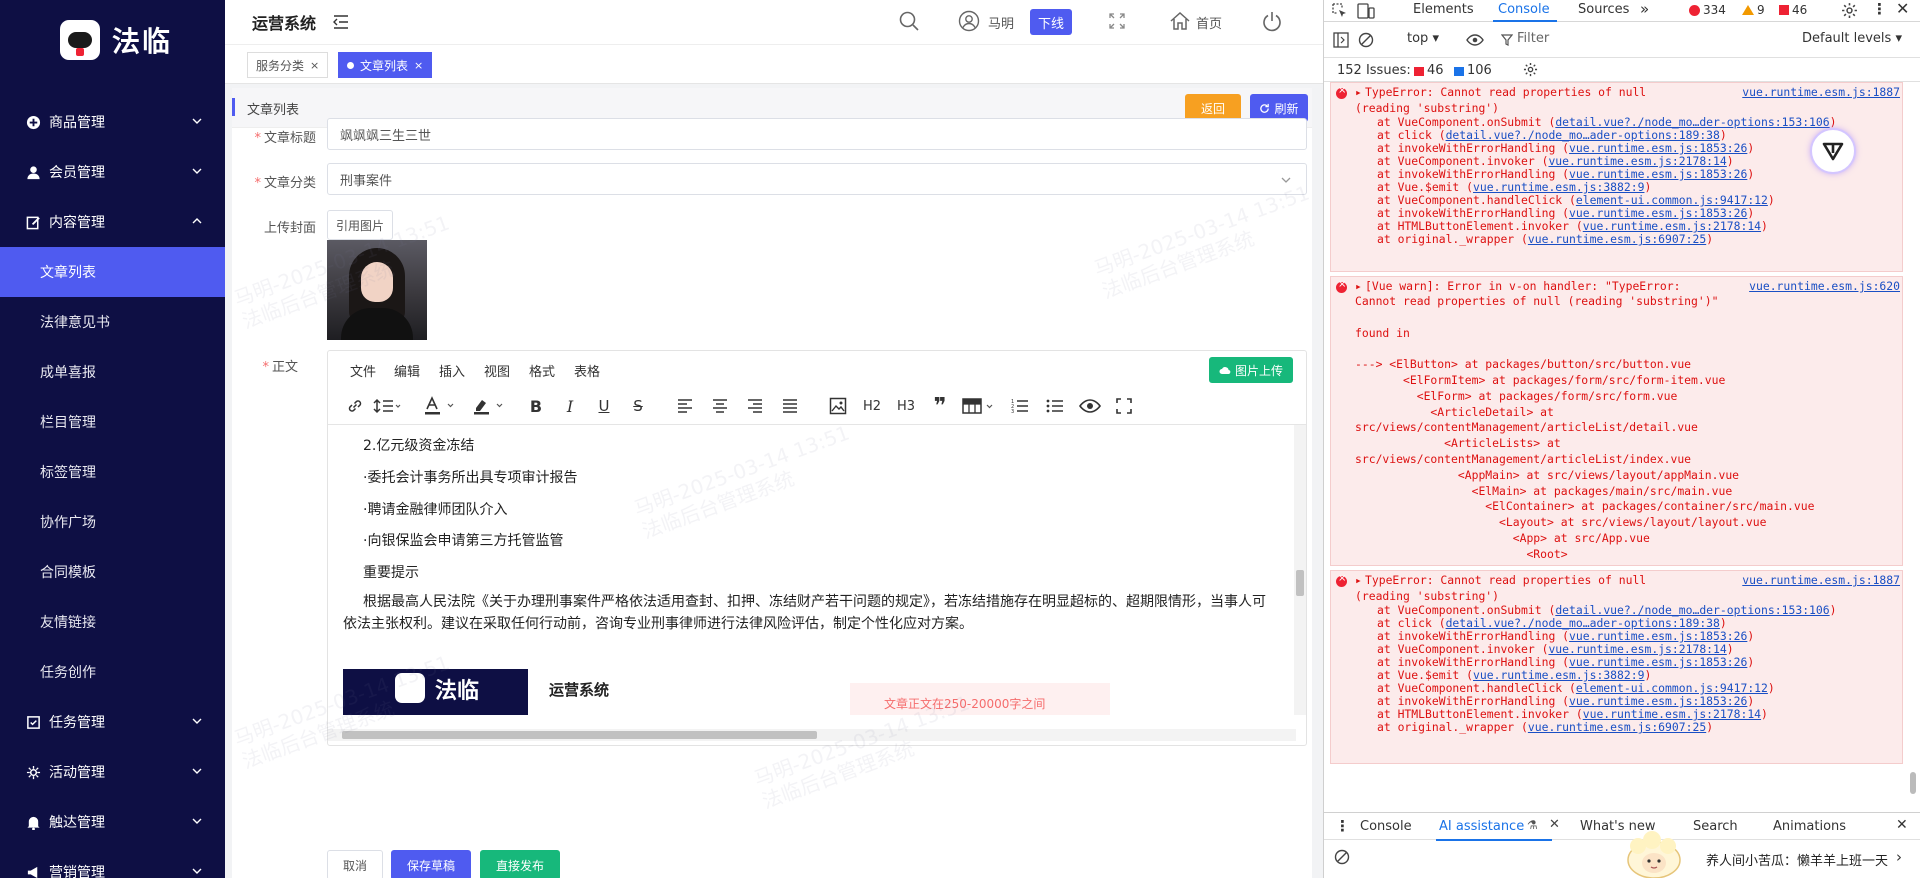  I want to click on editor-fullscreen-icon, so click(1124, 406).